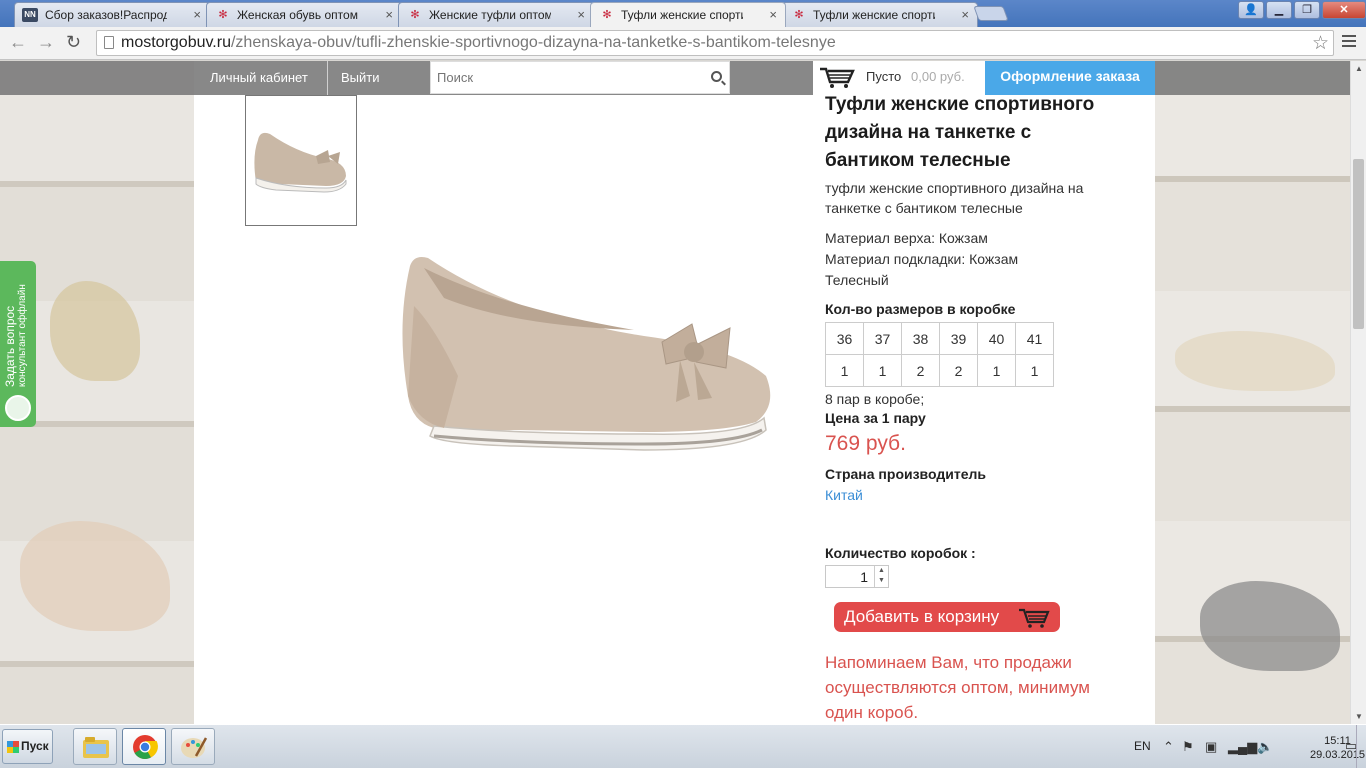  I want to click on browser-tab-1: NN Сбор заказов!Распродажа д ×, so click(112, 14).